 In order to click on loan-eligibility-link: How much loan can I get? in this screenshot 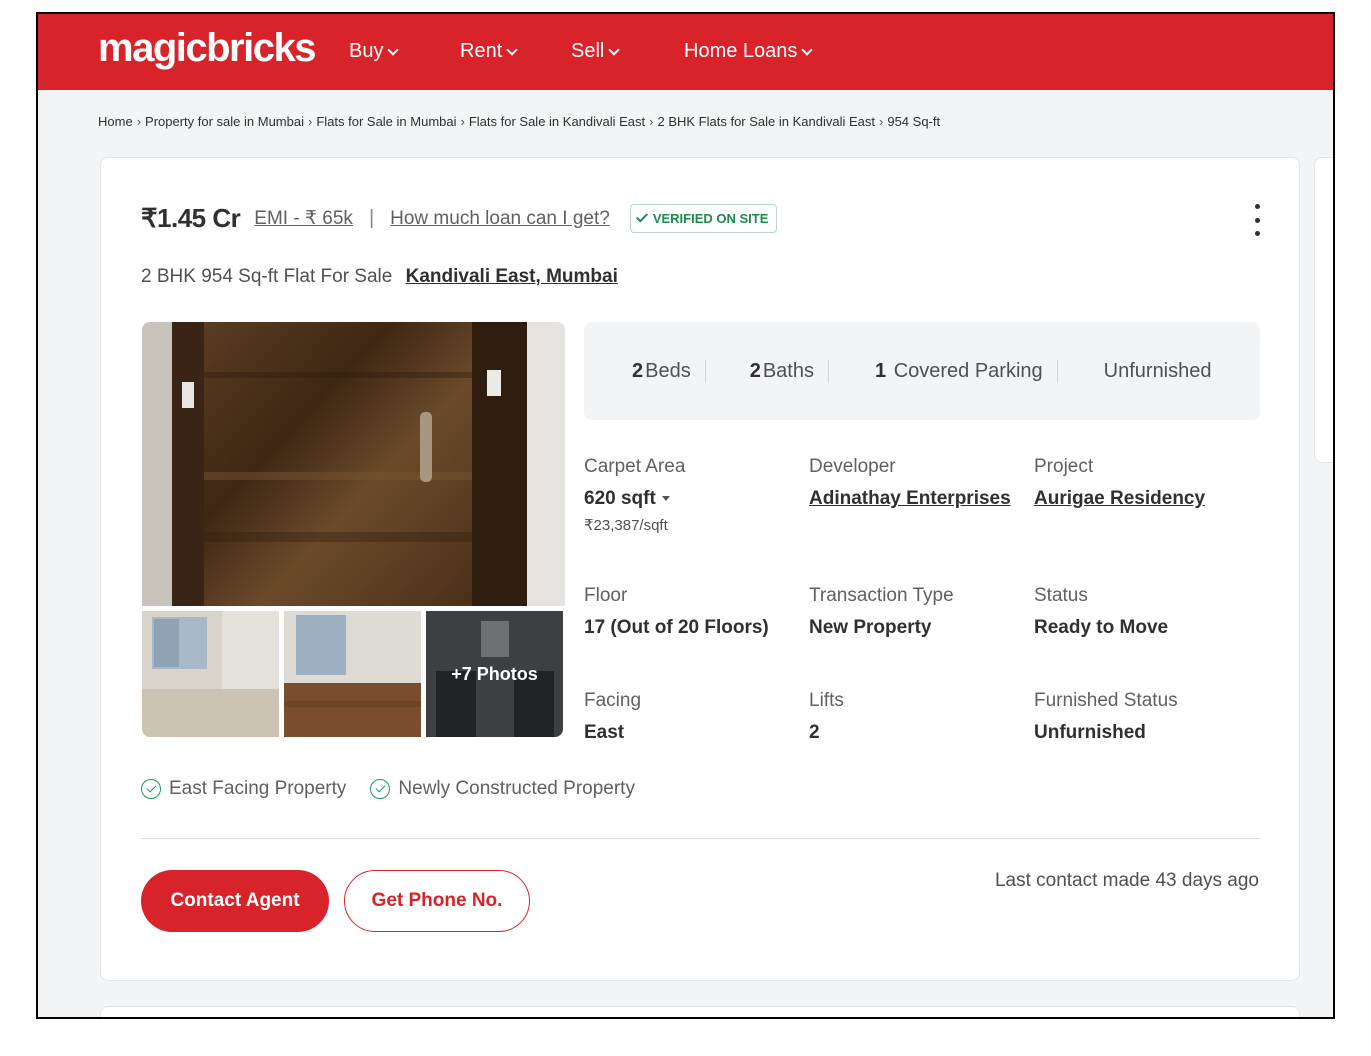, I will do `click(500, 219)`.